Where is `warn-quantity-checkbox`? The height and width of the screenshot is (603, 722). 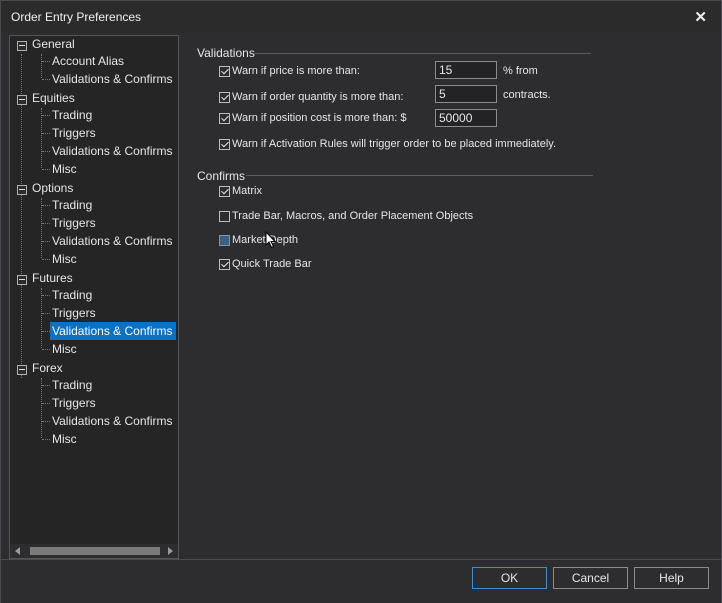
warn-quantity-checkbox is located at coordinates (224, 97).